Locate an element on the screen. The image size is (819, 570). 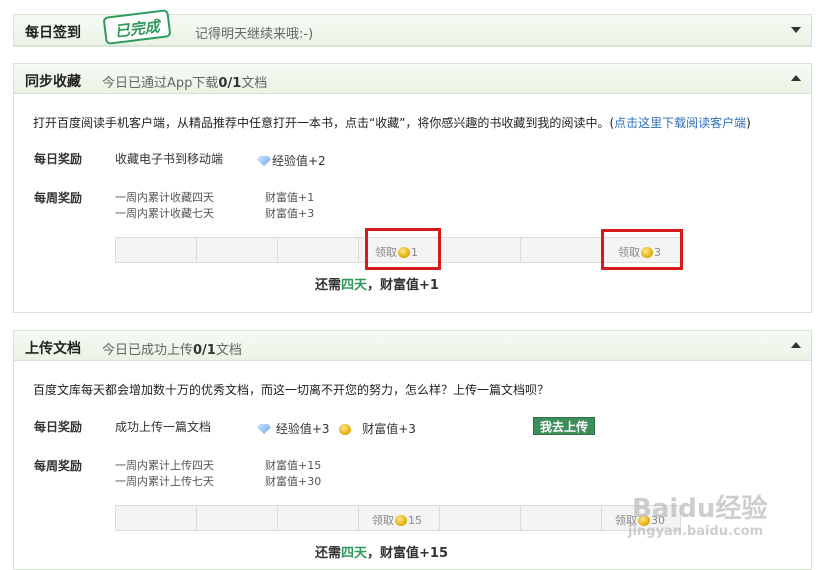
baidu-jingyan-watermark: Baidu经验 is located at coordinates (700, 509).